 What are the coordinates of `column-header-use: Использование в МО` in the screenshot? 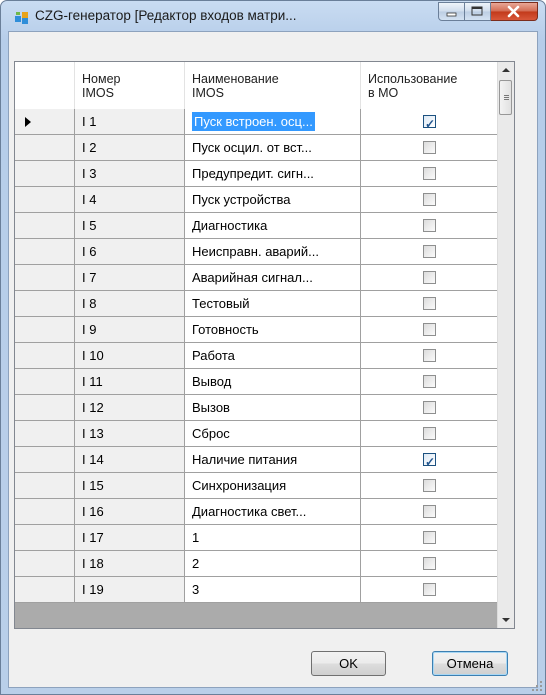 It's located at (430, 85).